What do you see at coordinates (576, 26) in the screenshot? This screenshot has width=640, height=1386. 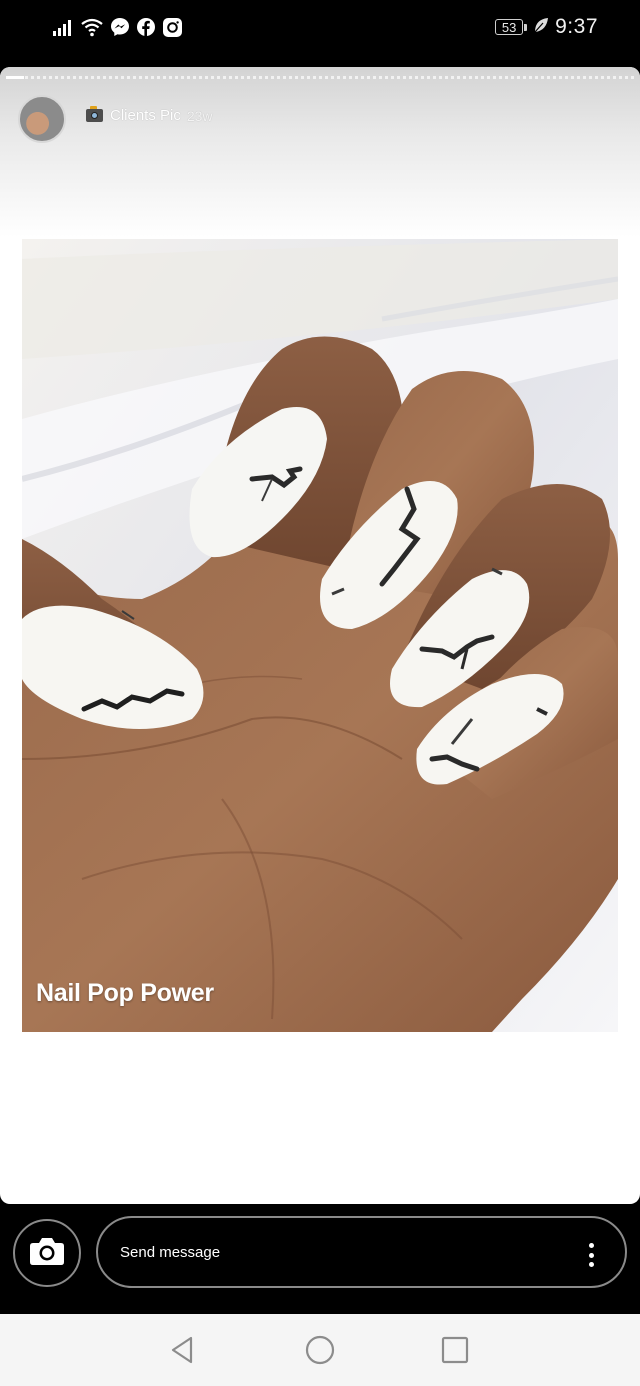 I see `clock: 9:37` at bounding box center [576, 26].